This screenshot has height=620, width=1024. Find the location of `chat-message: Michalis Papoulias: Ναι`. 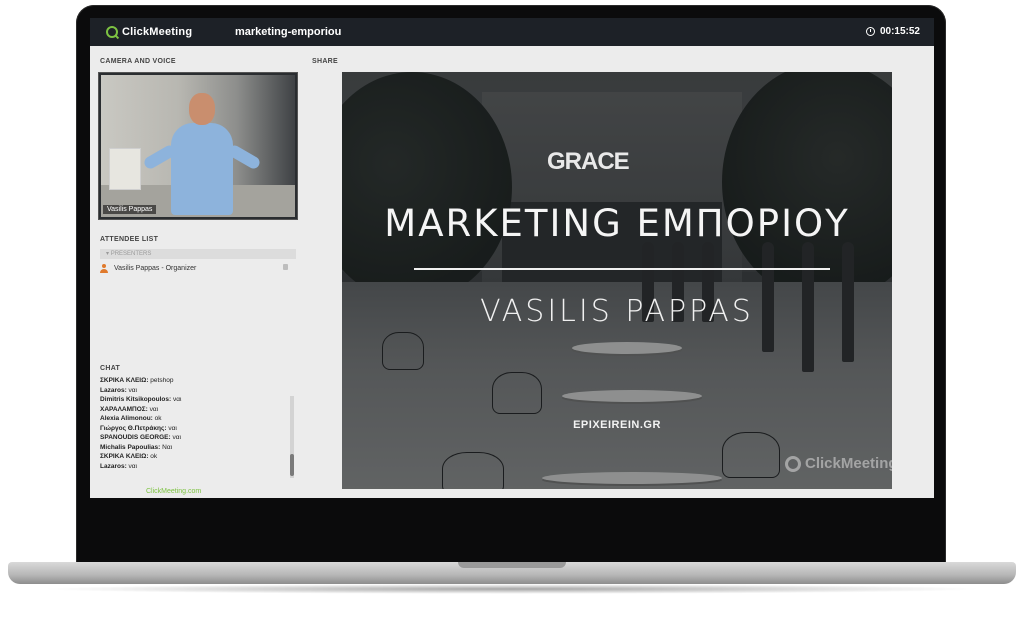

chat-message: Michalis Papoulias: Ναι is located at coordinates (198, 448).